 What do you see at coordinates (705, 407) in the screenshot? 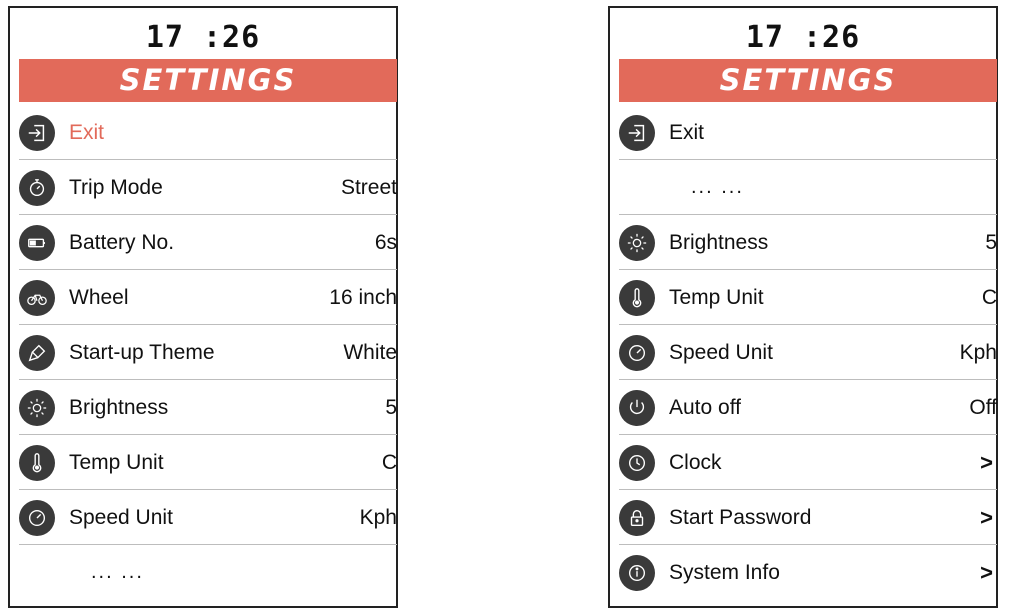
I see `menu-item-label: Auto off` at bounding box center [705, 407].